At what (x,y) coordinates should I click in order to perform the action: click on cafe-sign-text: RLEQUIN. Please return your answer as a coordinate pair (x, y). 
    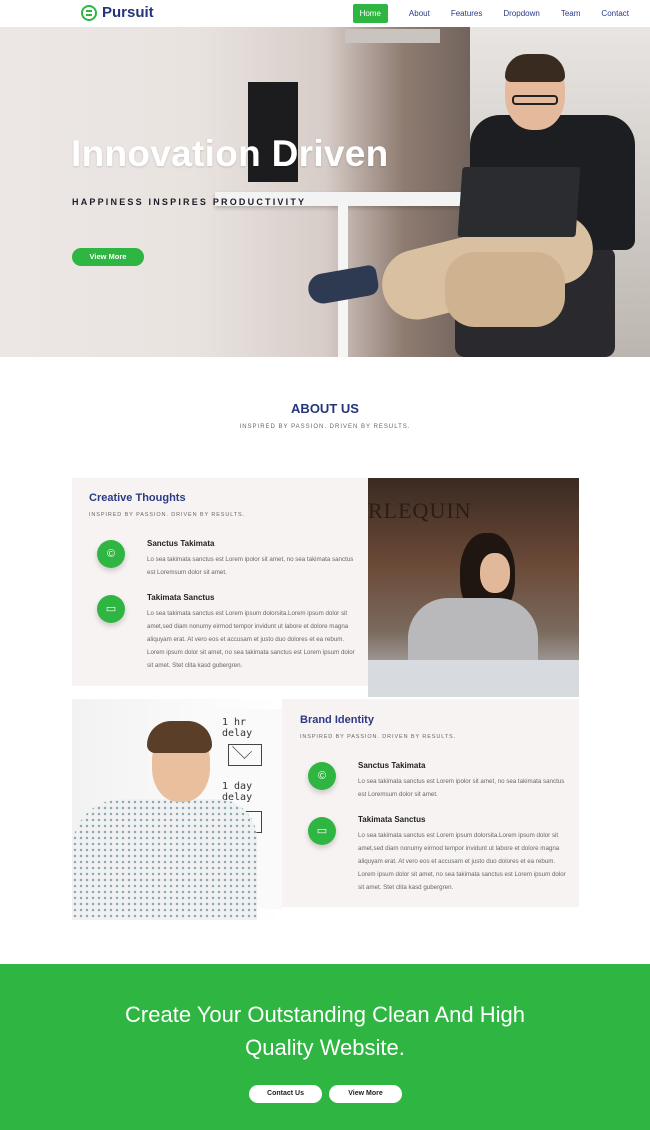
    Looking at the image, I should click on (420, 510).